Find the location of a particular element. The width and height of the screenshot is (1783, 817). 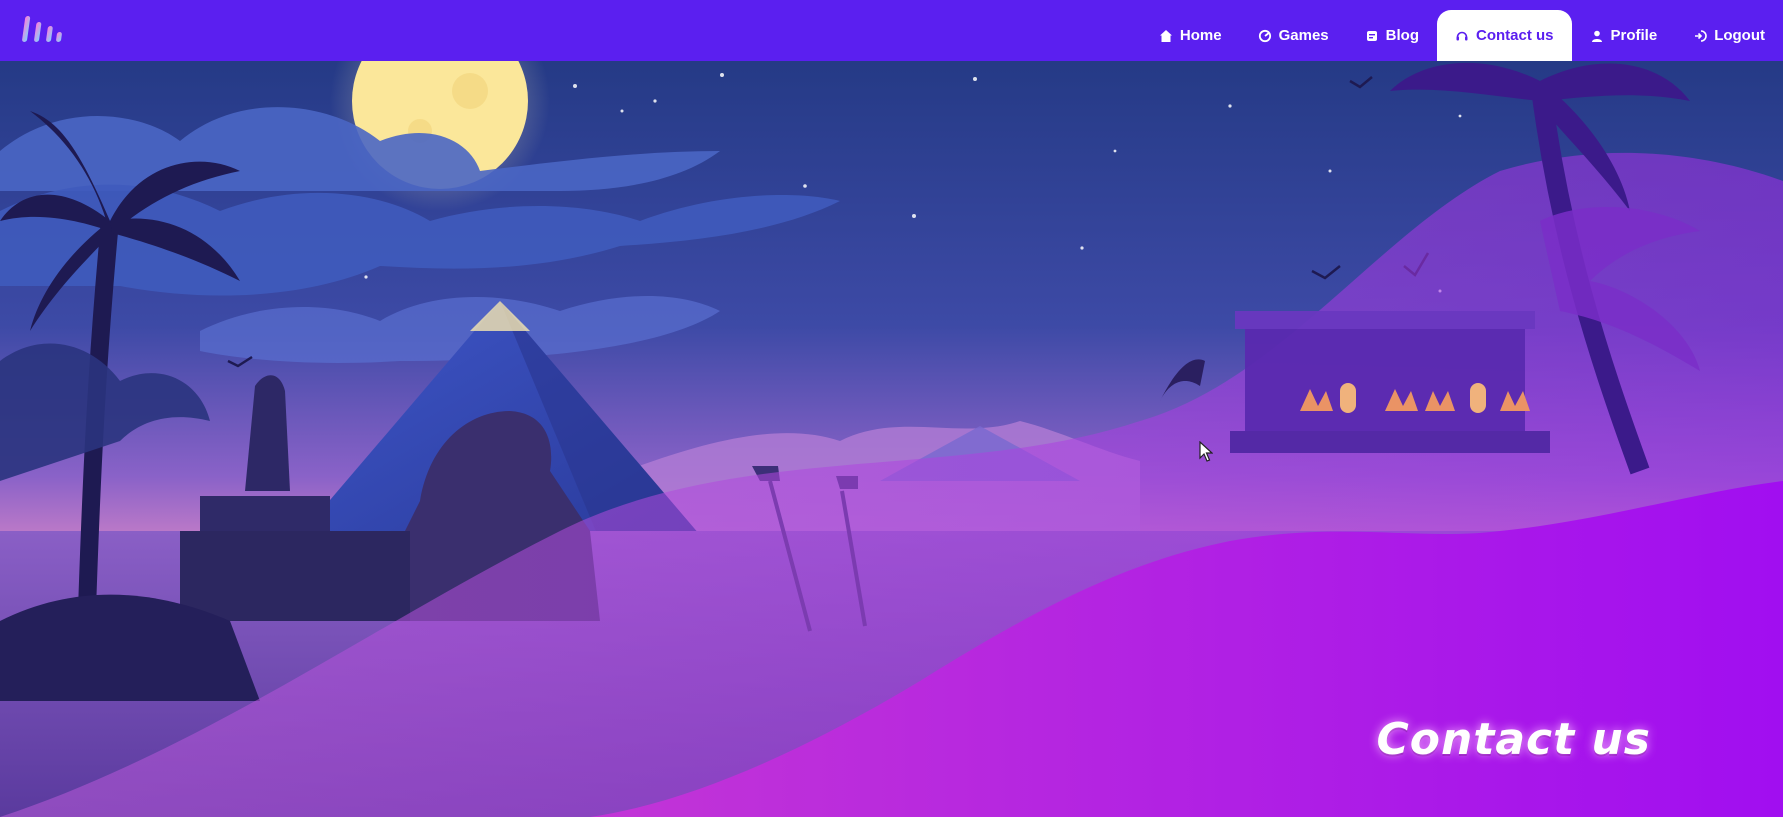

home-icon is located at coordinates (1165, 35).